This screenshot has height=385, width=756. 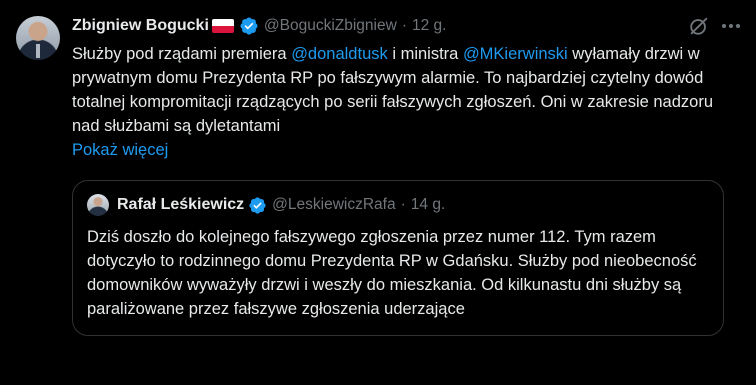 What do you see at coordinates (339, 54) in the screenshot?
I see `mention-link-donaldtusk: @donaldtusk` at bounding box center [339, 54].